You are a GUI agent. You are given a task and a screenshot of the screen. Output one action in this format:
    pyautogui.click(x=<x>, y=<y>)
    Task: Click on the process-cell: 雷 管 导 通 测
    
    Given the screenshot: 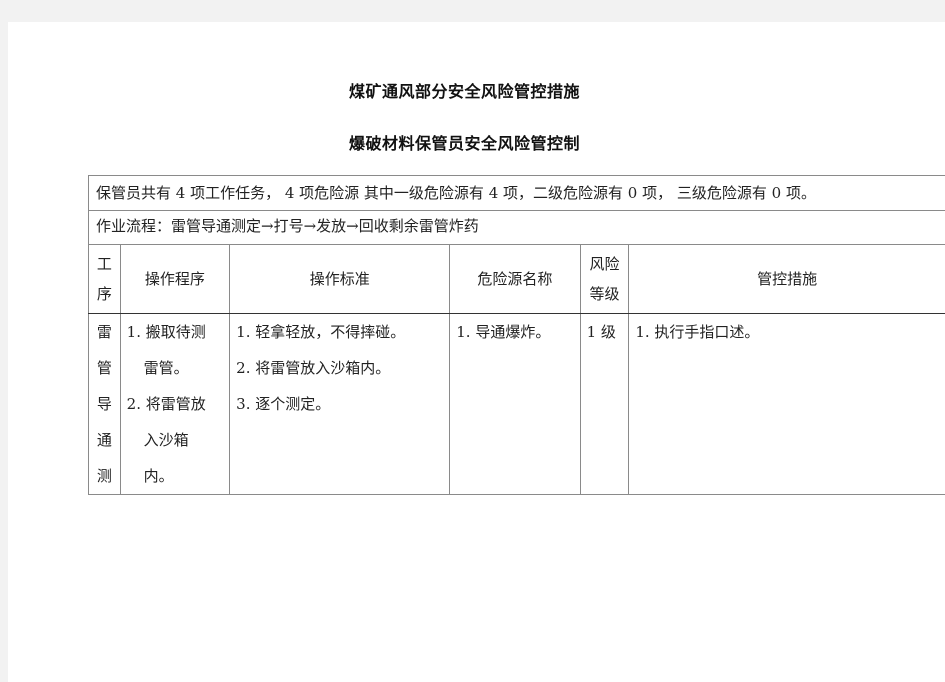 What is the action you would take?
    pyautogui.click(x=105, y=404)
    